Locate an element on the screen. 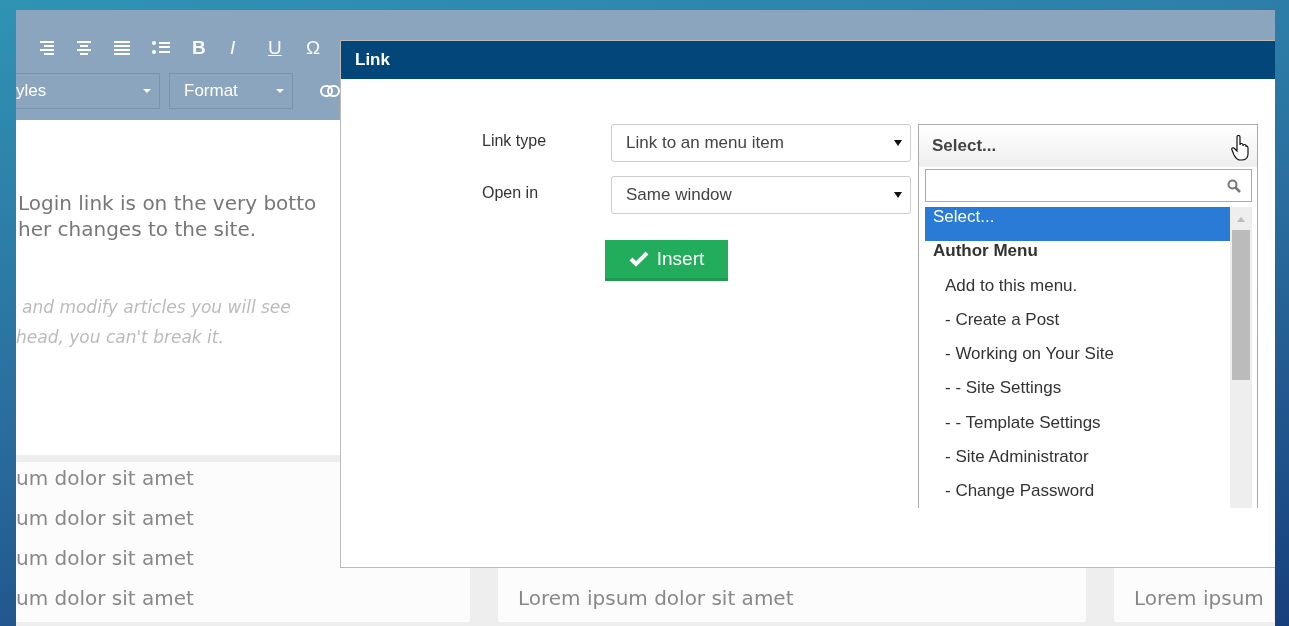  card-text: Lorem ipsum dolor sit amet is located at coordinates (656, 598).